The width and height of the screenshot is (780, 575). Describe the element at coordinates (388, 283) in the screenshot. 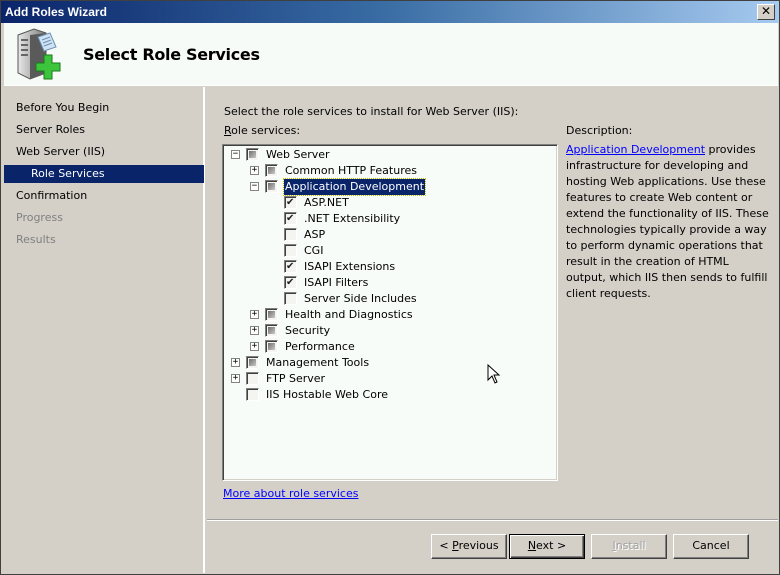

I see `tree-node: ISAPI Filters` at that location.